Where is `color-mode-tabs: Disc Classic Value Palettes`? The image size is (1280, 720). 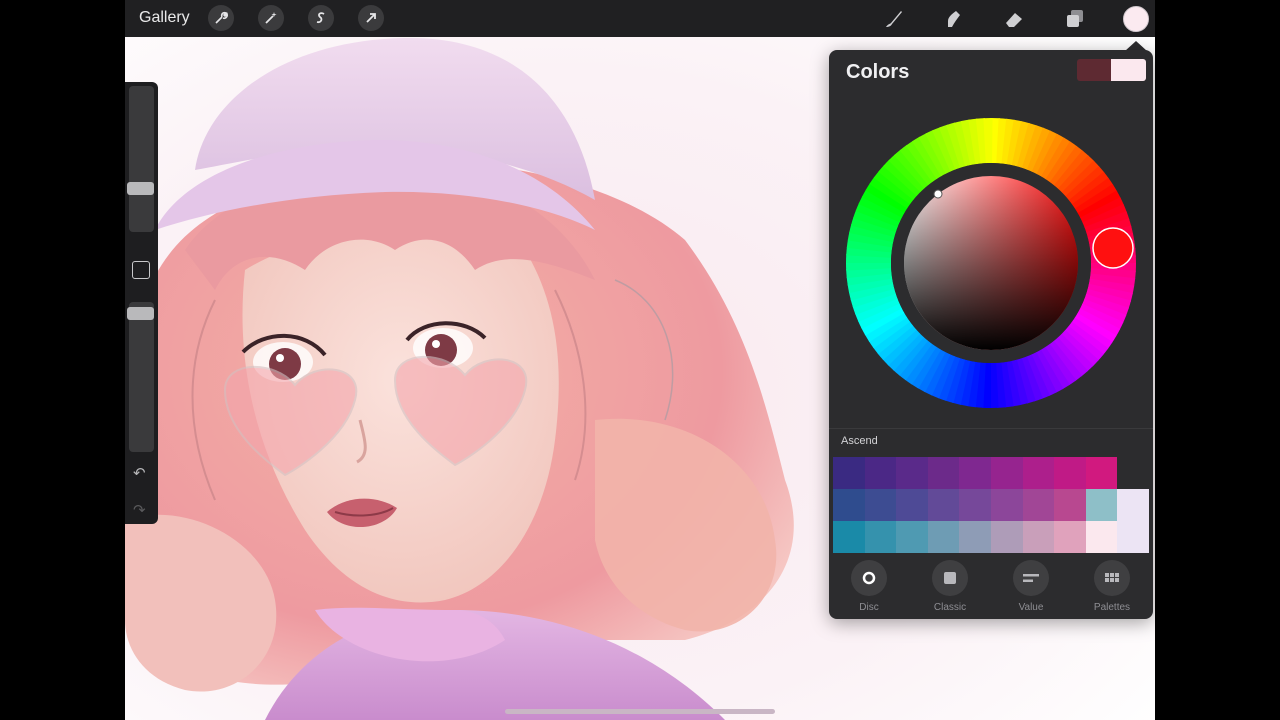 color-mode-tabs: Disc Classic Value Palettes is located at coordinates (991, 588).